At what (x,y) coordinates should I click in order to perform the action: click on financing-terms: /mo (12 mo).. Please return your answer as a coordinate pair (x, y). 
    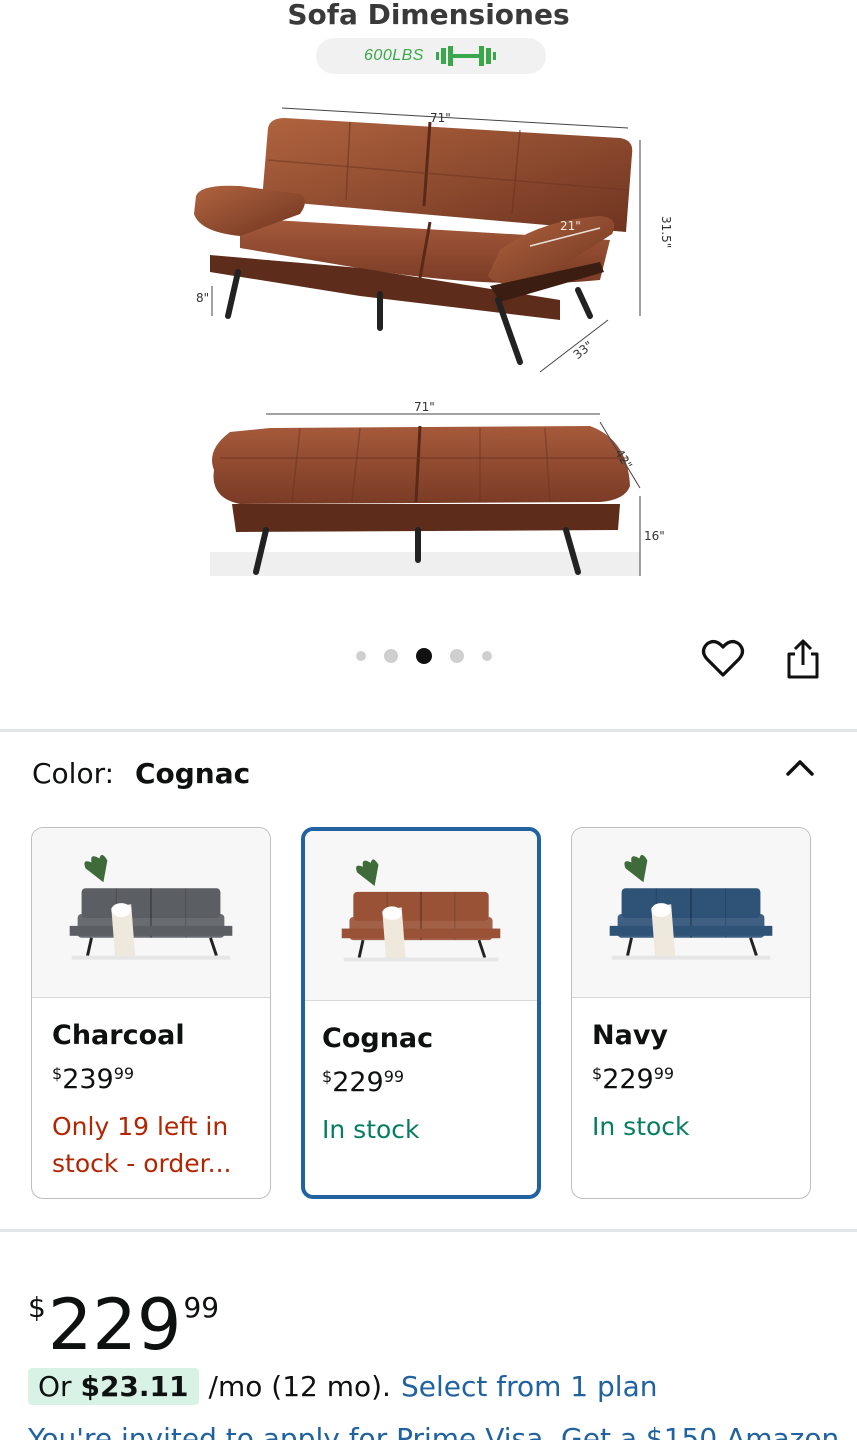
    Looking at the image, I should click on (299, 1386).